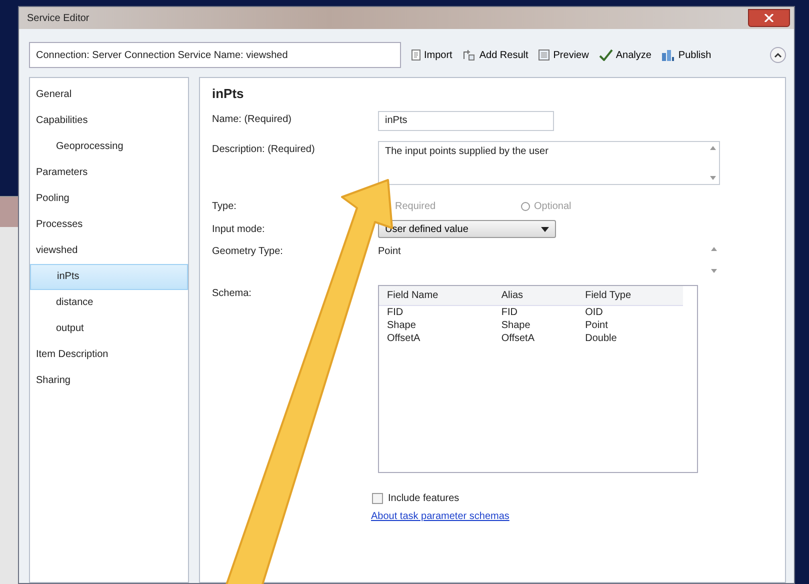 The height and width of the screenshot is (584, 809). I want to click on column-header: Field Type, so click(630, 296).